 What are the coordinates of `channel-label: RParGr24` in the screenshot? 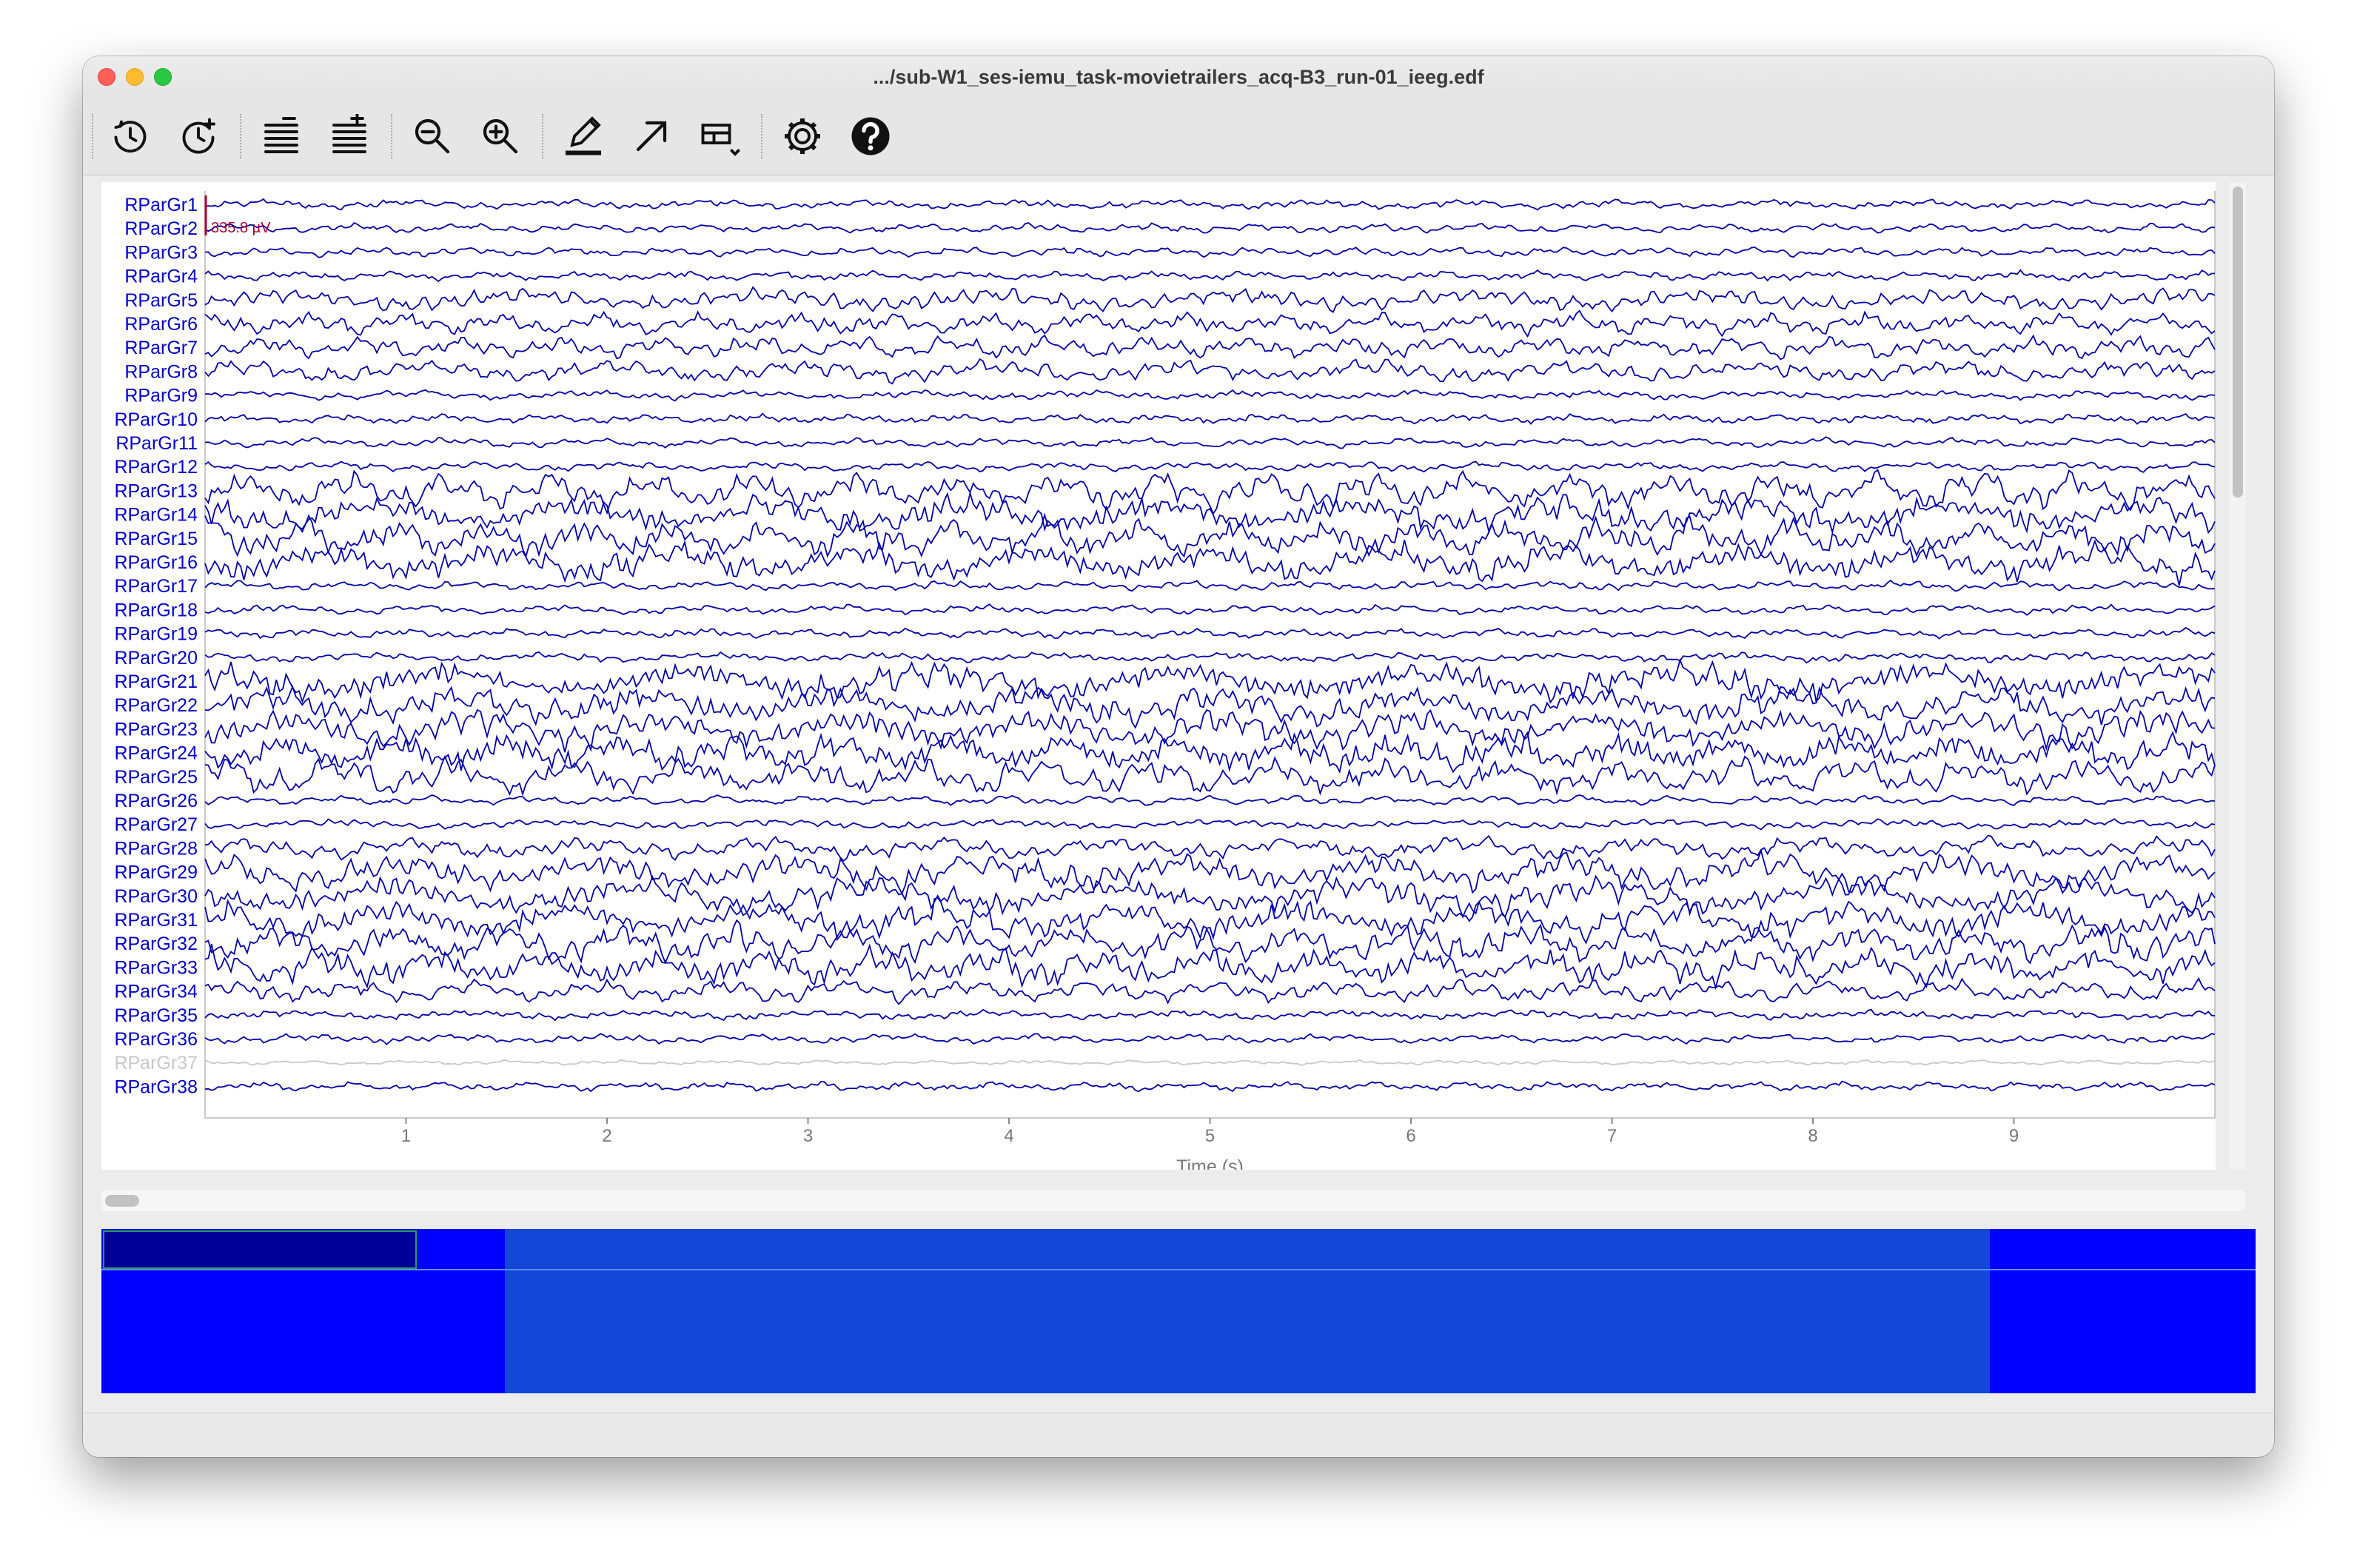 It's located at (156, 753).